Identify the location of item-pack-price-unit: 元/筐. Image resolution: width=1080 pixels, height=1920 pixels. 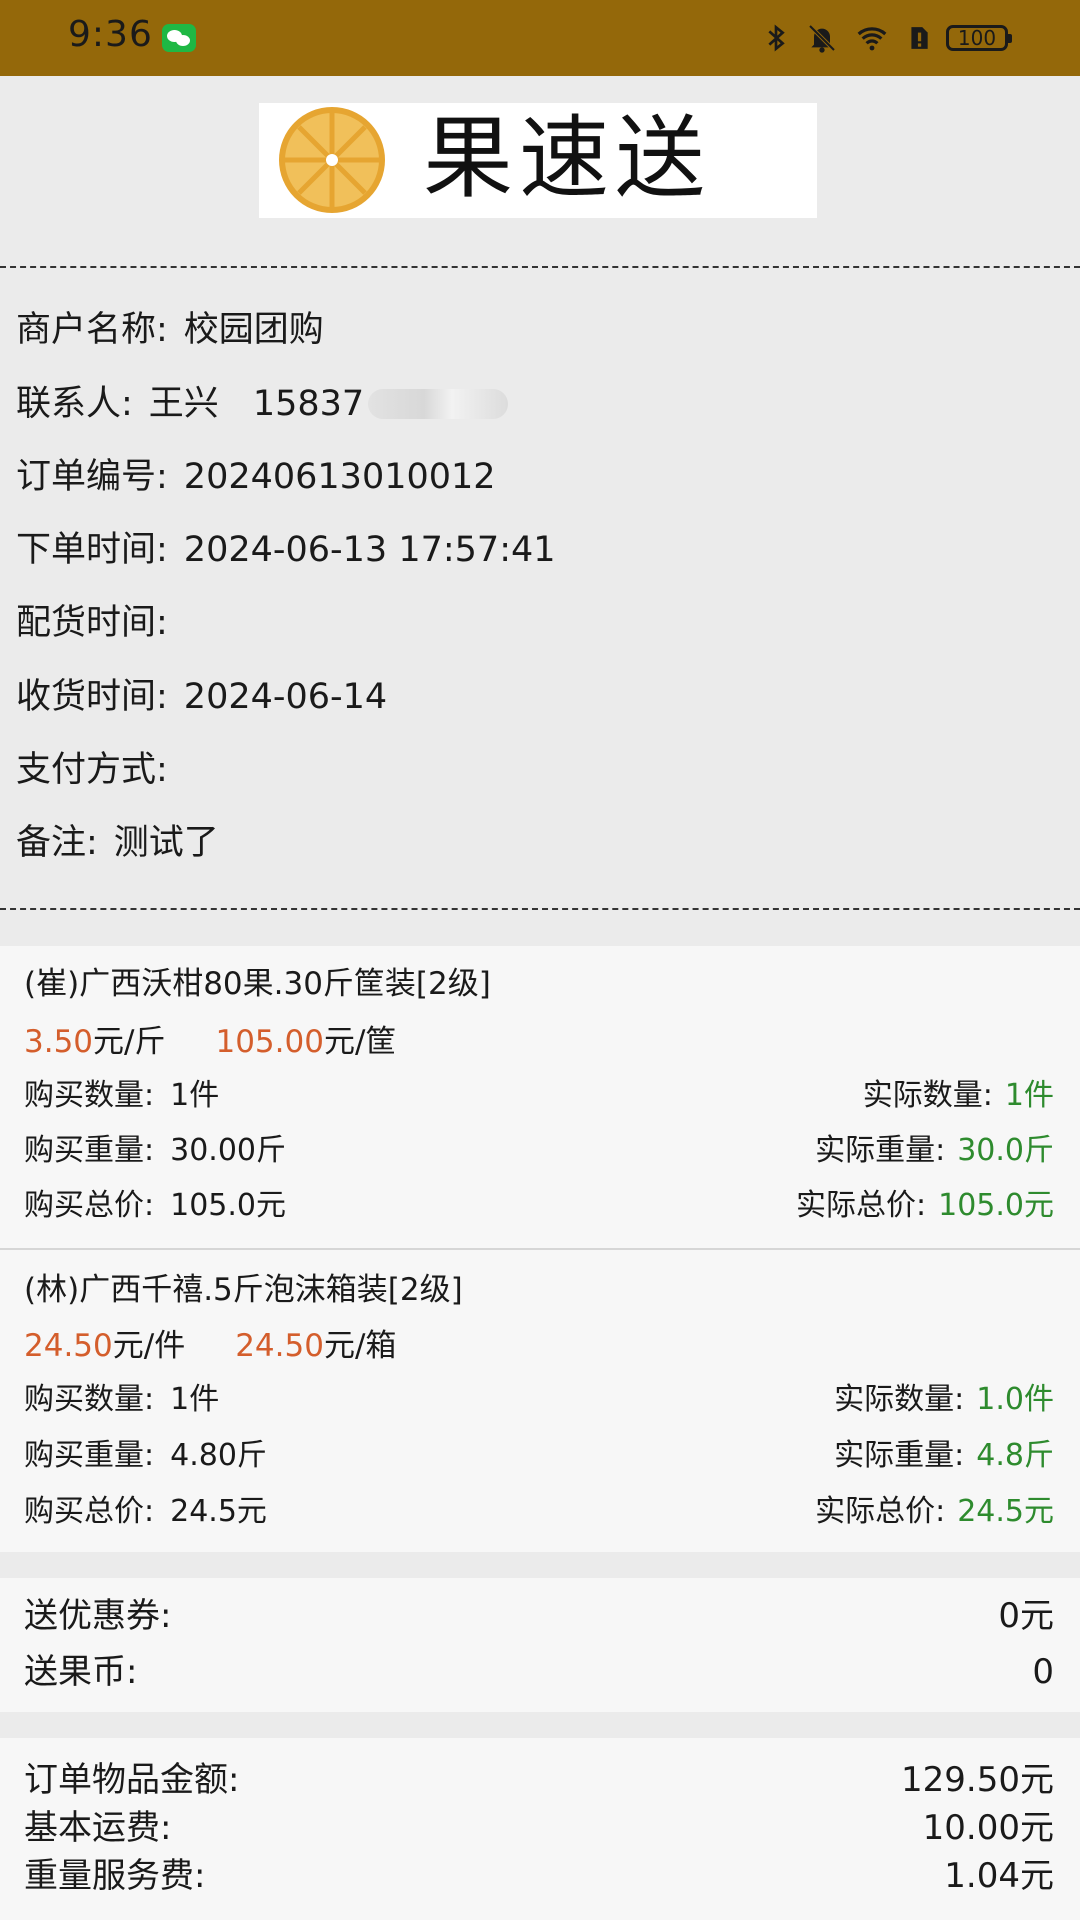
(360, 1042).